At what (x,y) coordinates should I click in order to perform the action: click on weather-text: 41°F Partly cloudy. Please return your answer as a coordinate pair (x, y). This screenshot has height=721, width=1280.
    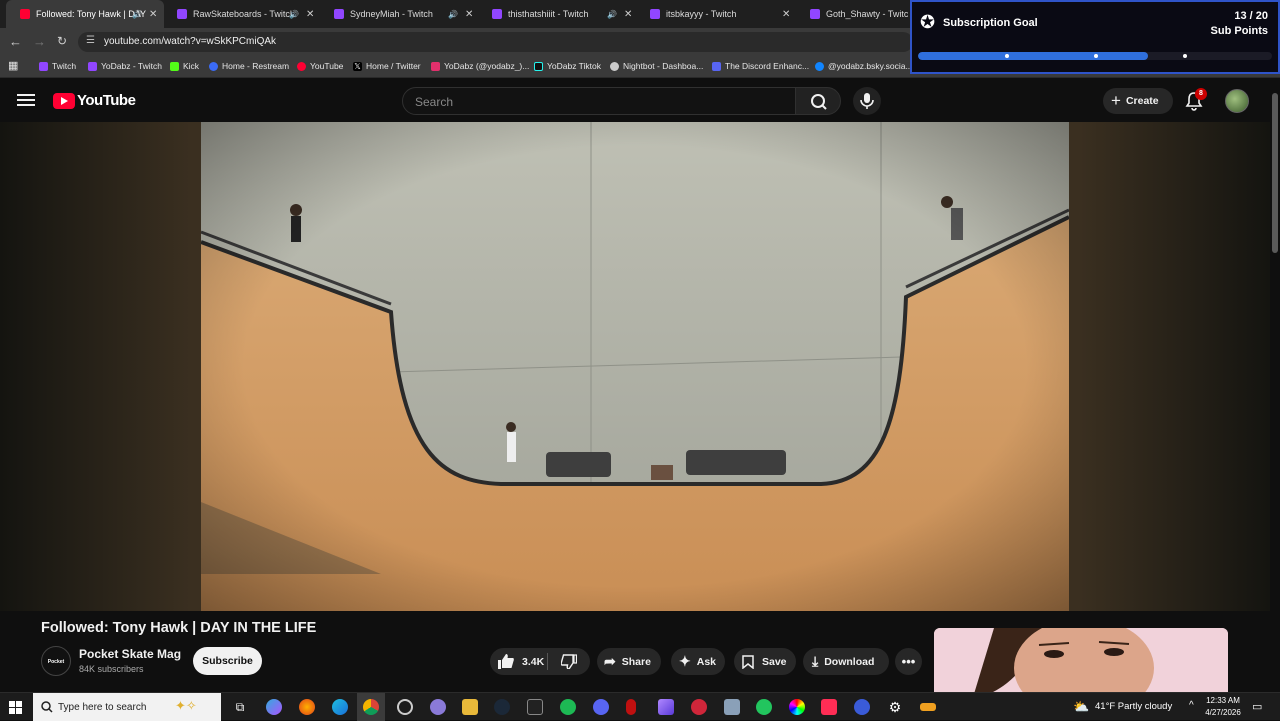
    Looking at the image, I should click on (1133, 706).